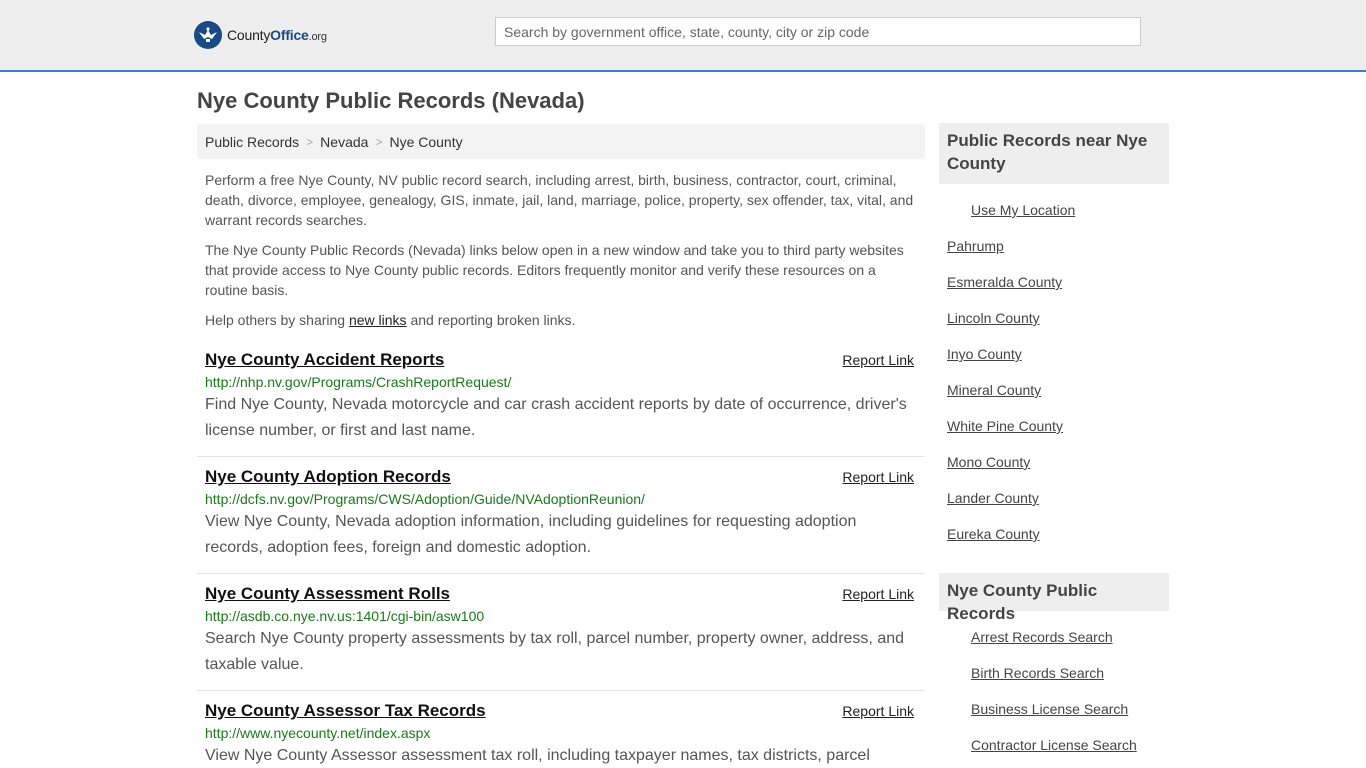 This screenshot has width=1366, height=768. I want to click on sidebar-item-esmeralda-county: Esmeralda County, so click(1004, 282).